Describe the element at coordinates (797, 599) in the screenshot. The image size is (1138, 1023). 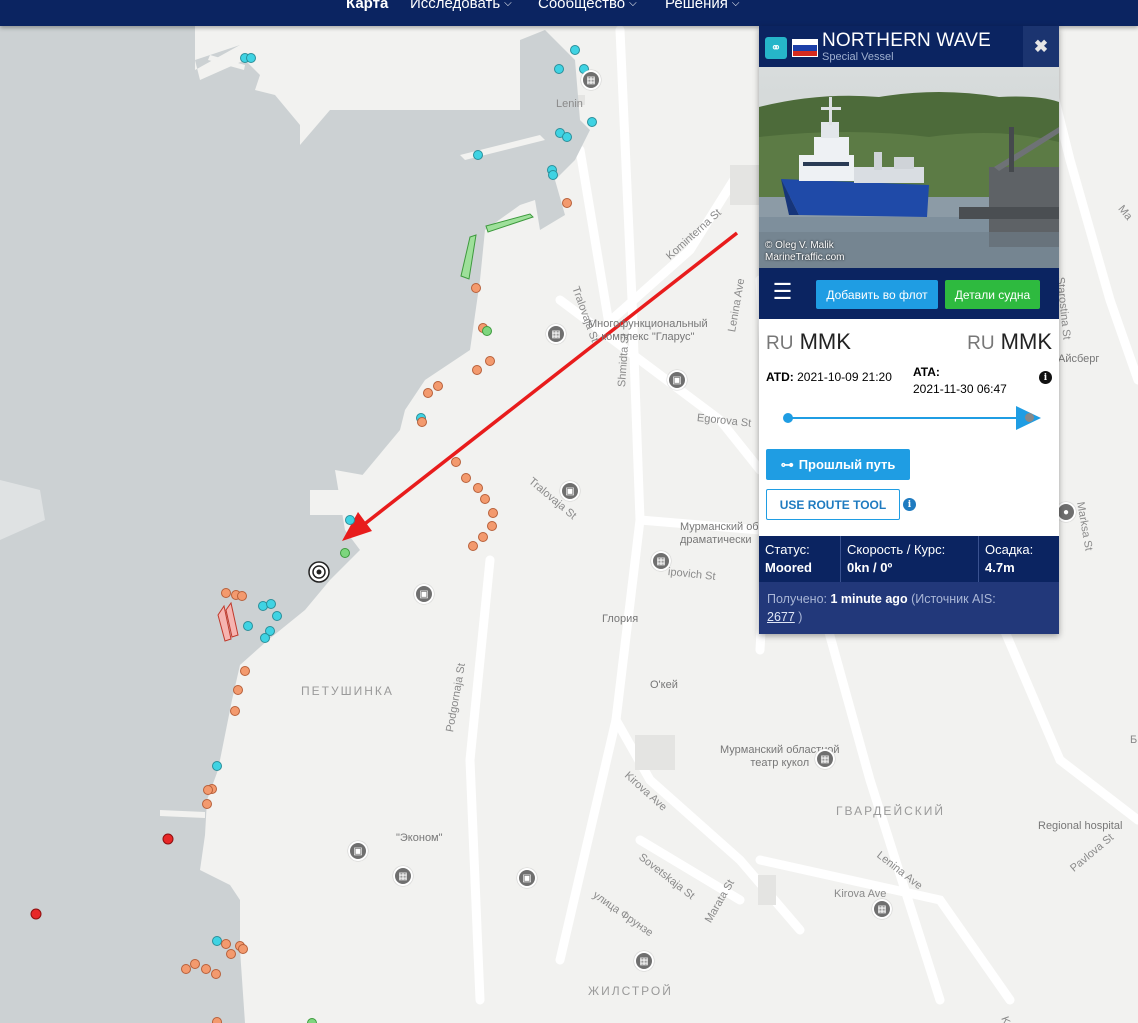
I see `received-label: Получено:` at that location.